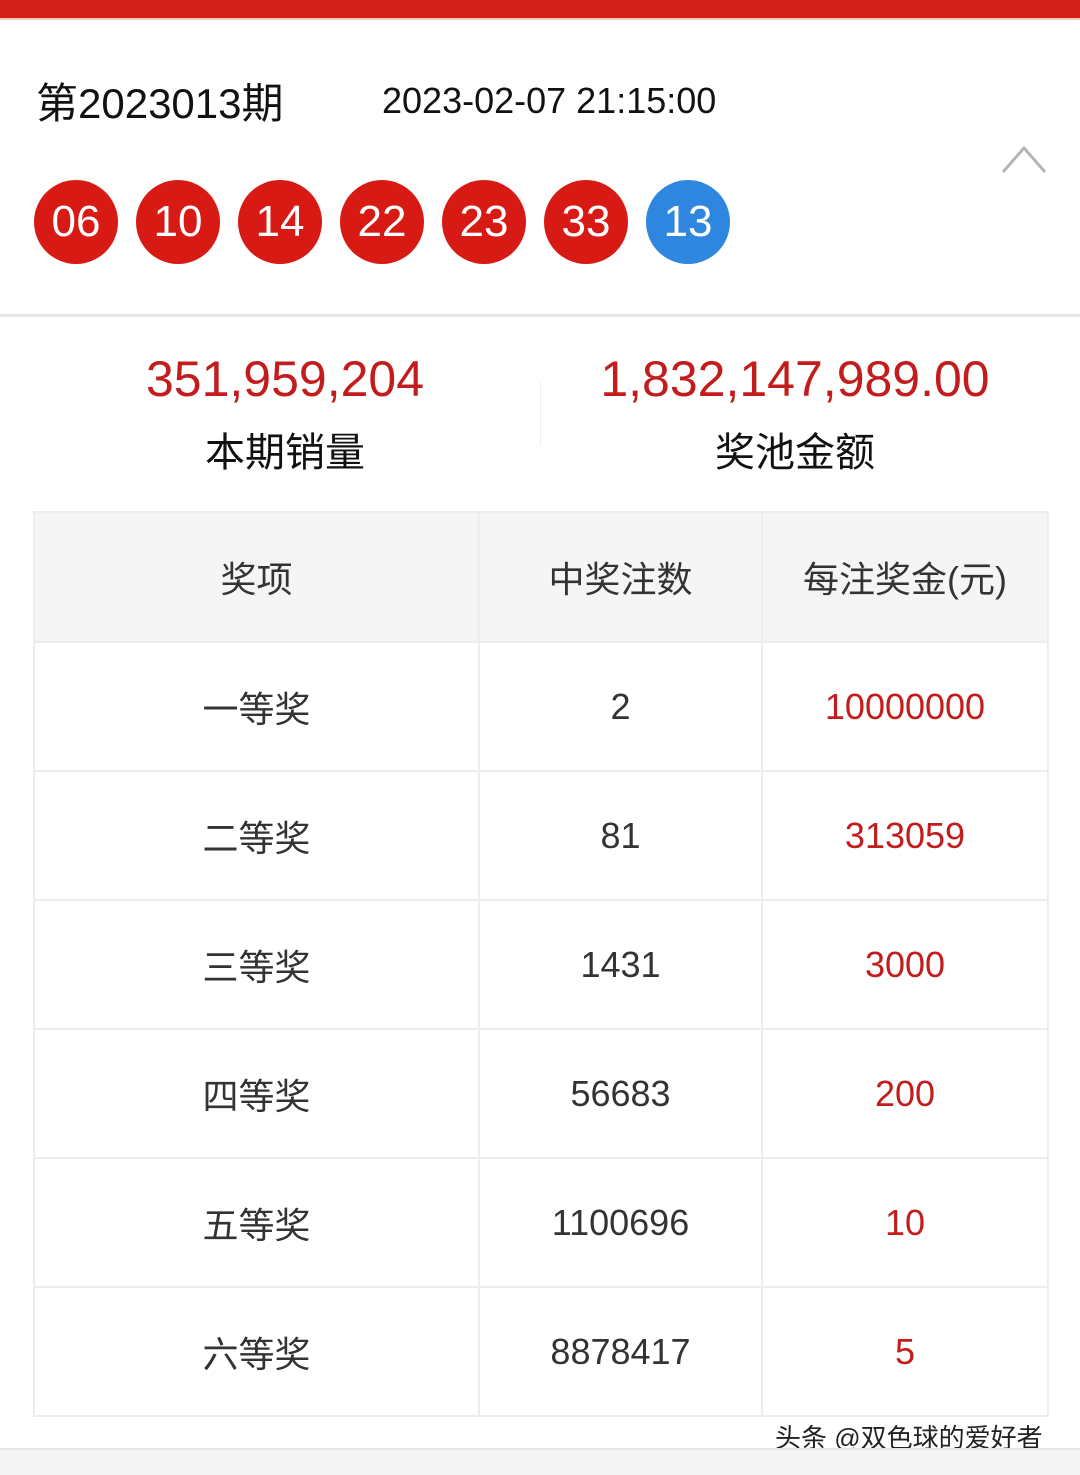  Describe the element at coordinates (549, 100) in the screenshot. I see `draw-datetime: 2023-02-07 21:15:00` at that location.